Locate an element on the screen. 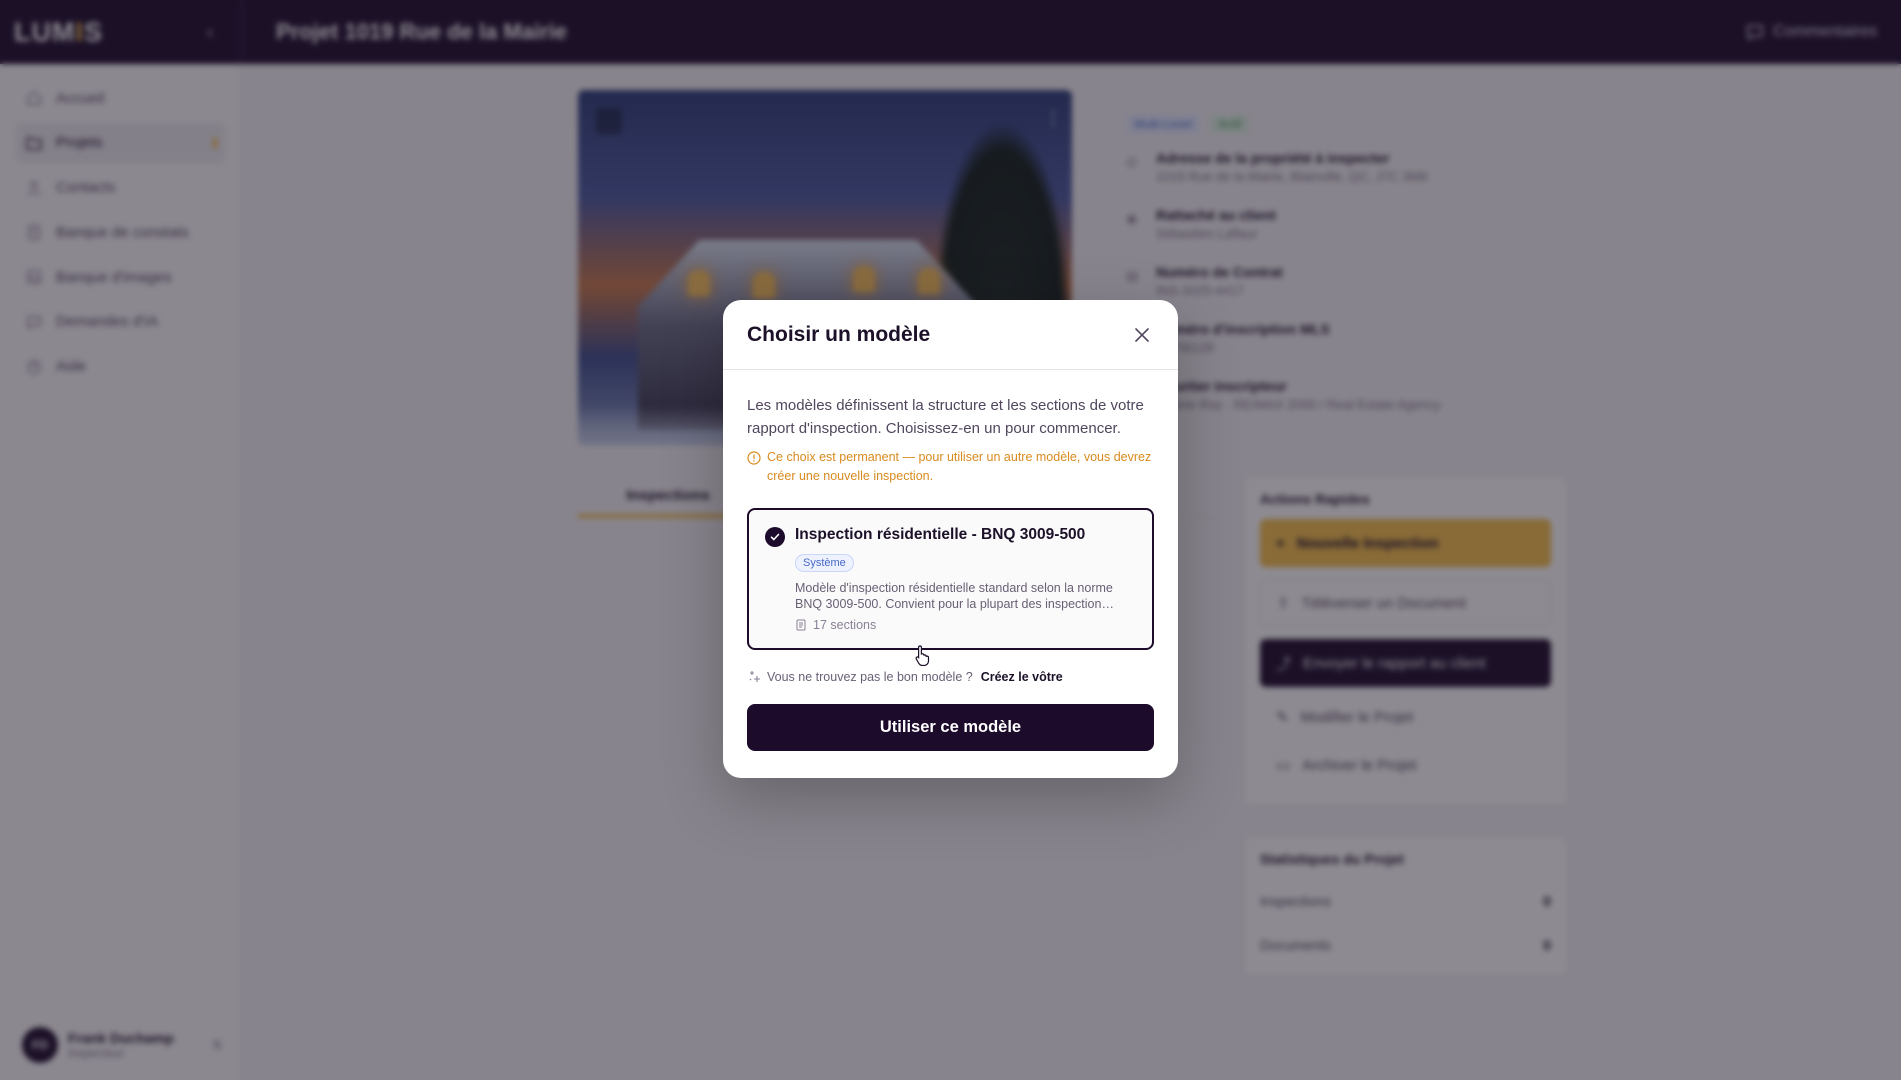 Image resolution: width=1901 pixels, height=1080 pixels. template-name: Inspection résidentielle - BNQ 3009-500 is located at coordinates (940, 534).